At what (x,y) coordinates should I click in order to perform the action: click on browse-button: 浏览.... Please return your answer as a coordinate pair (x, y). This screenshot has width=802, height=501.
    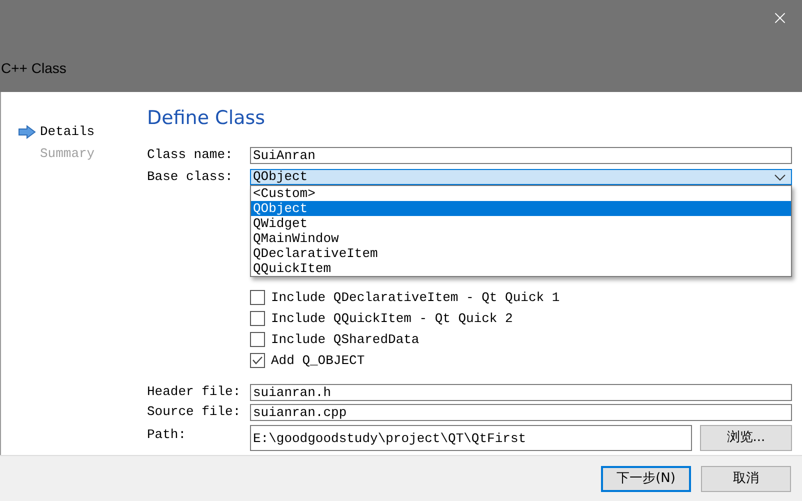
    Looking at the image, I should click on (746, 438).